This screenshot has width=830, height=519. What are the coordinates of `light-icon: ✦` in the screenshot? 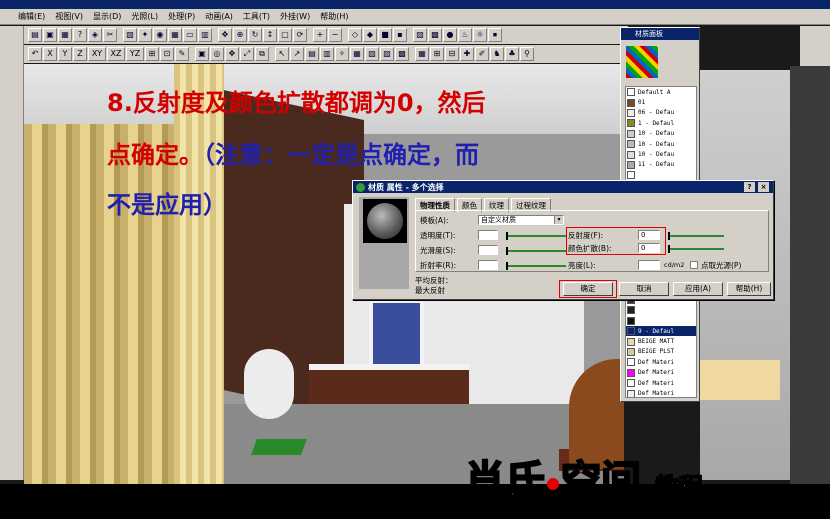 It's located at (145, 35).